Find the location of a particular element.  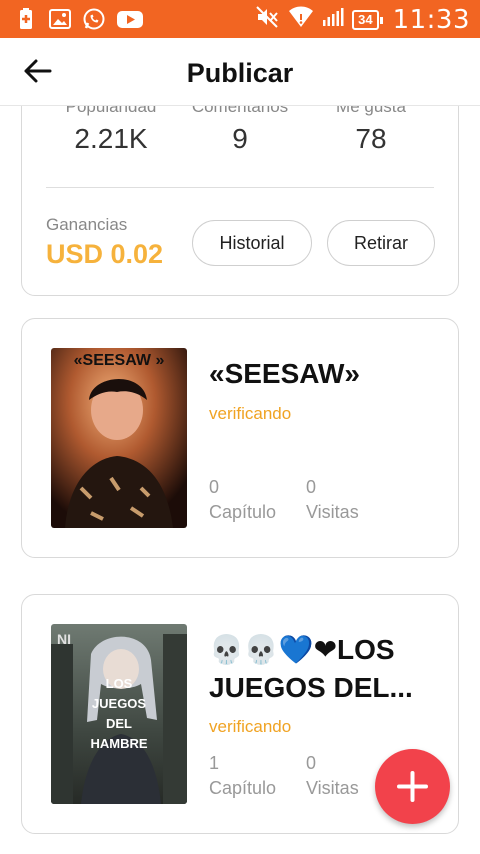

clock: 11:33 is located at coordinates (431, 19).